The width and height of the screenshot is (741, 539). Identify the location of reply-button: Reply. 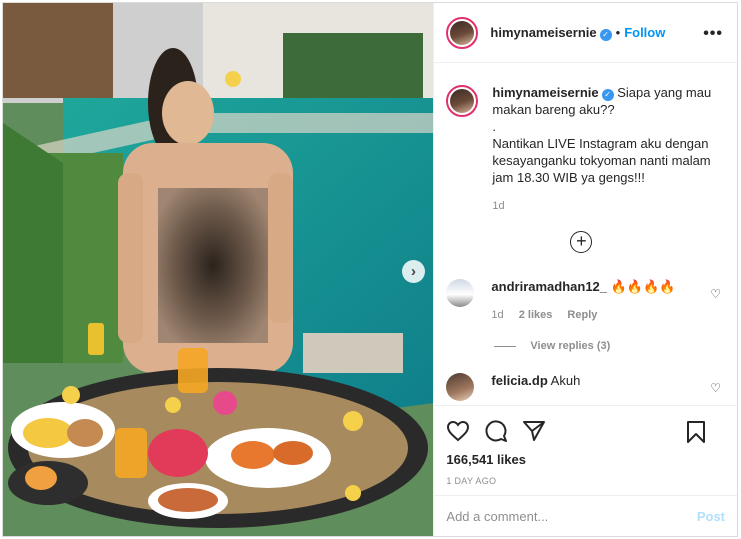
(582, 315).